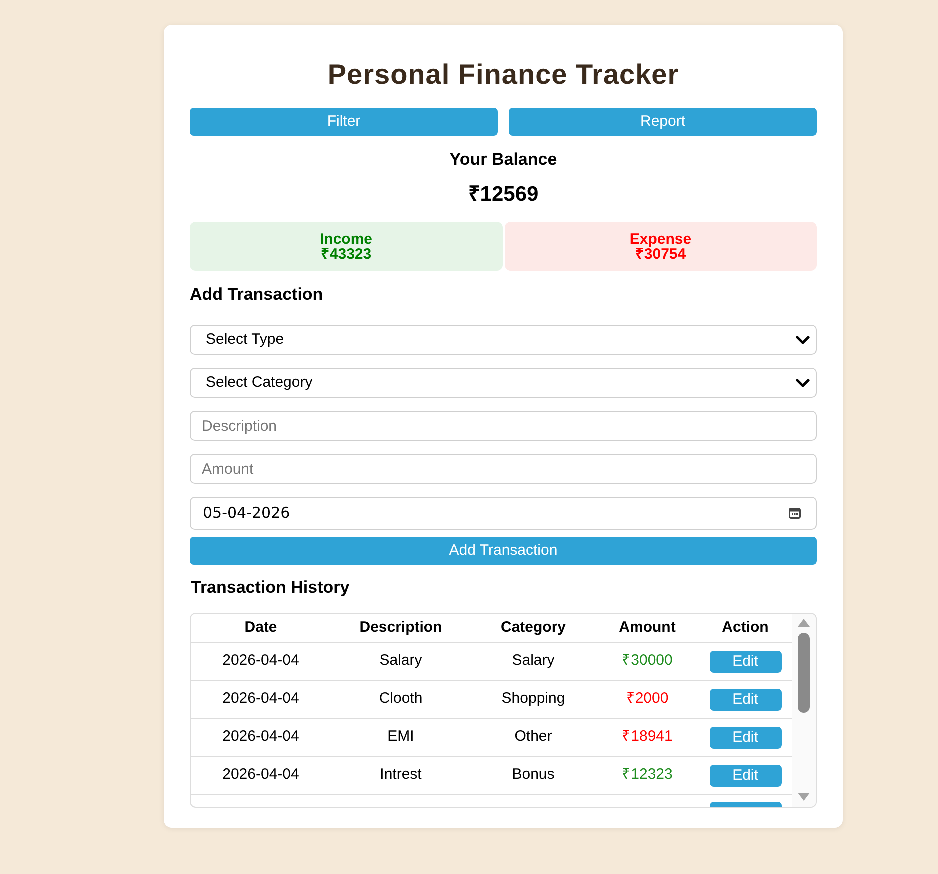  Describe the element at coordinates (647, 775) in the screenshot. I see `amount-cell-text: ₹12323` at that location.